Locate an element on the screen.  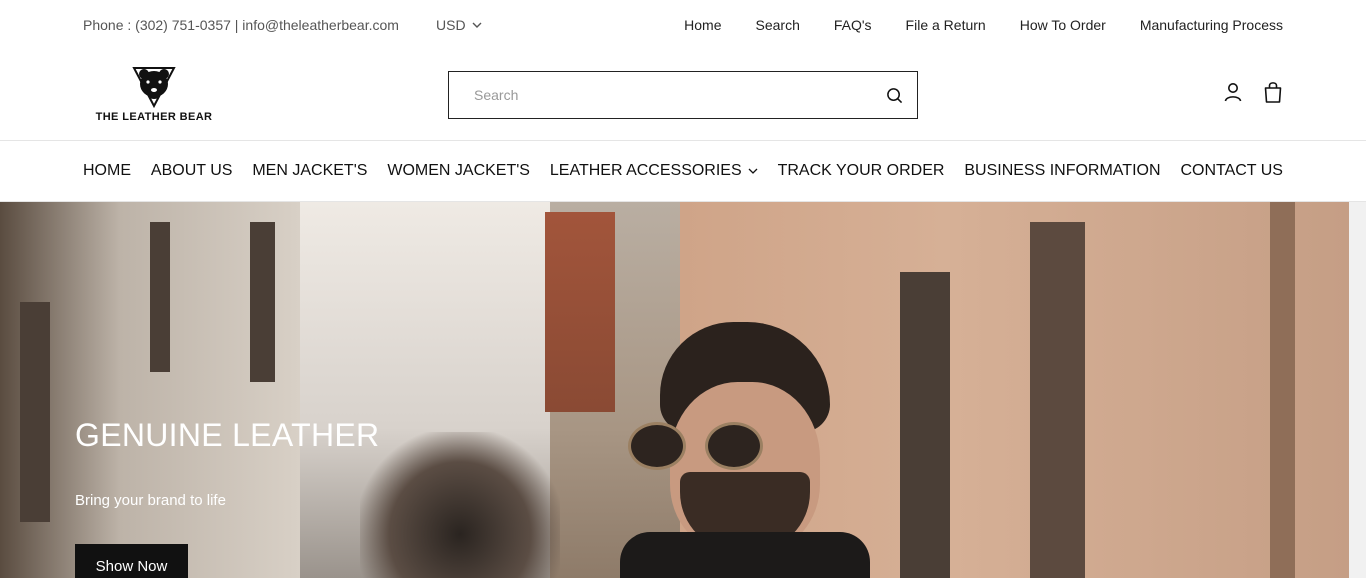
hero-title: GENUINE LEATHER is located at coordinates (227, 435).